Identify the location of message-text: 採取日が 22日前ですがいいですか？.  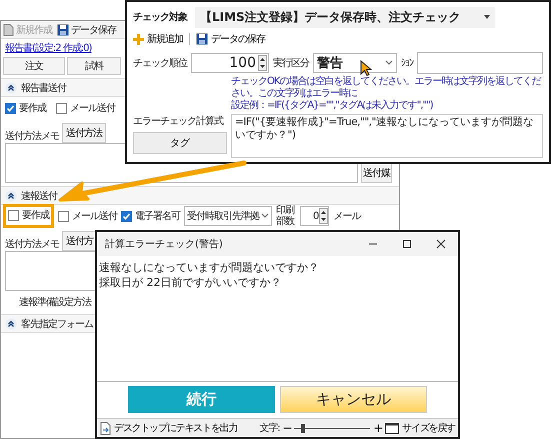
(190, 282).